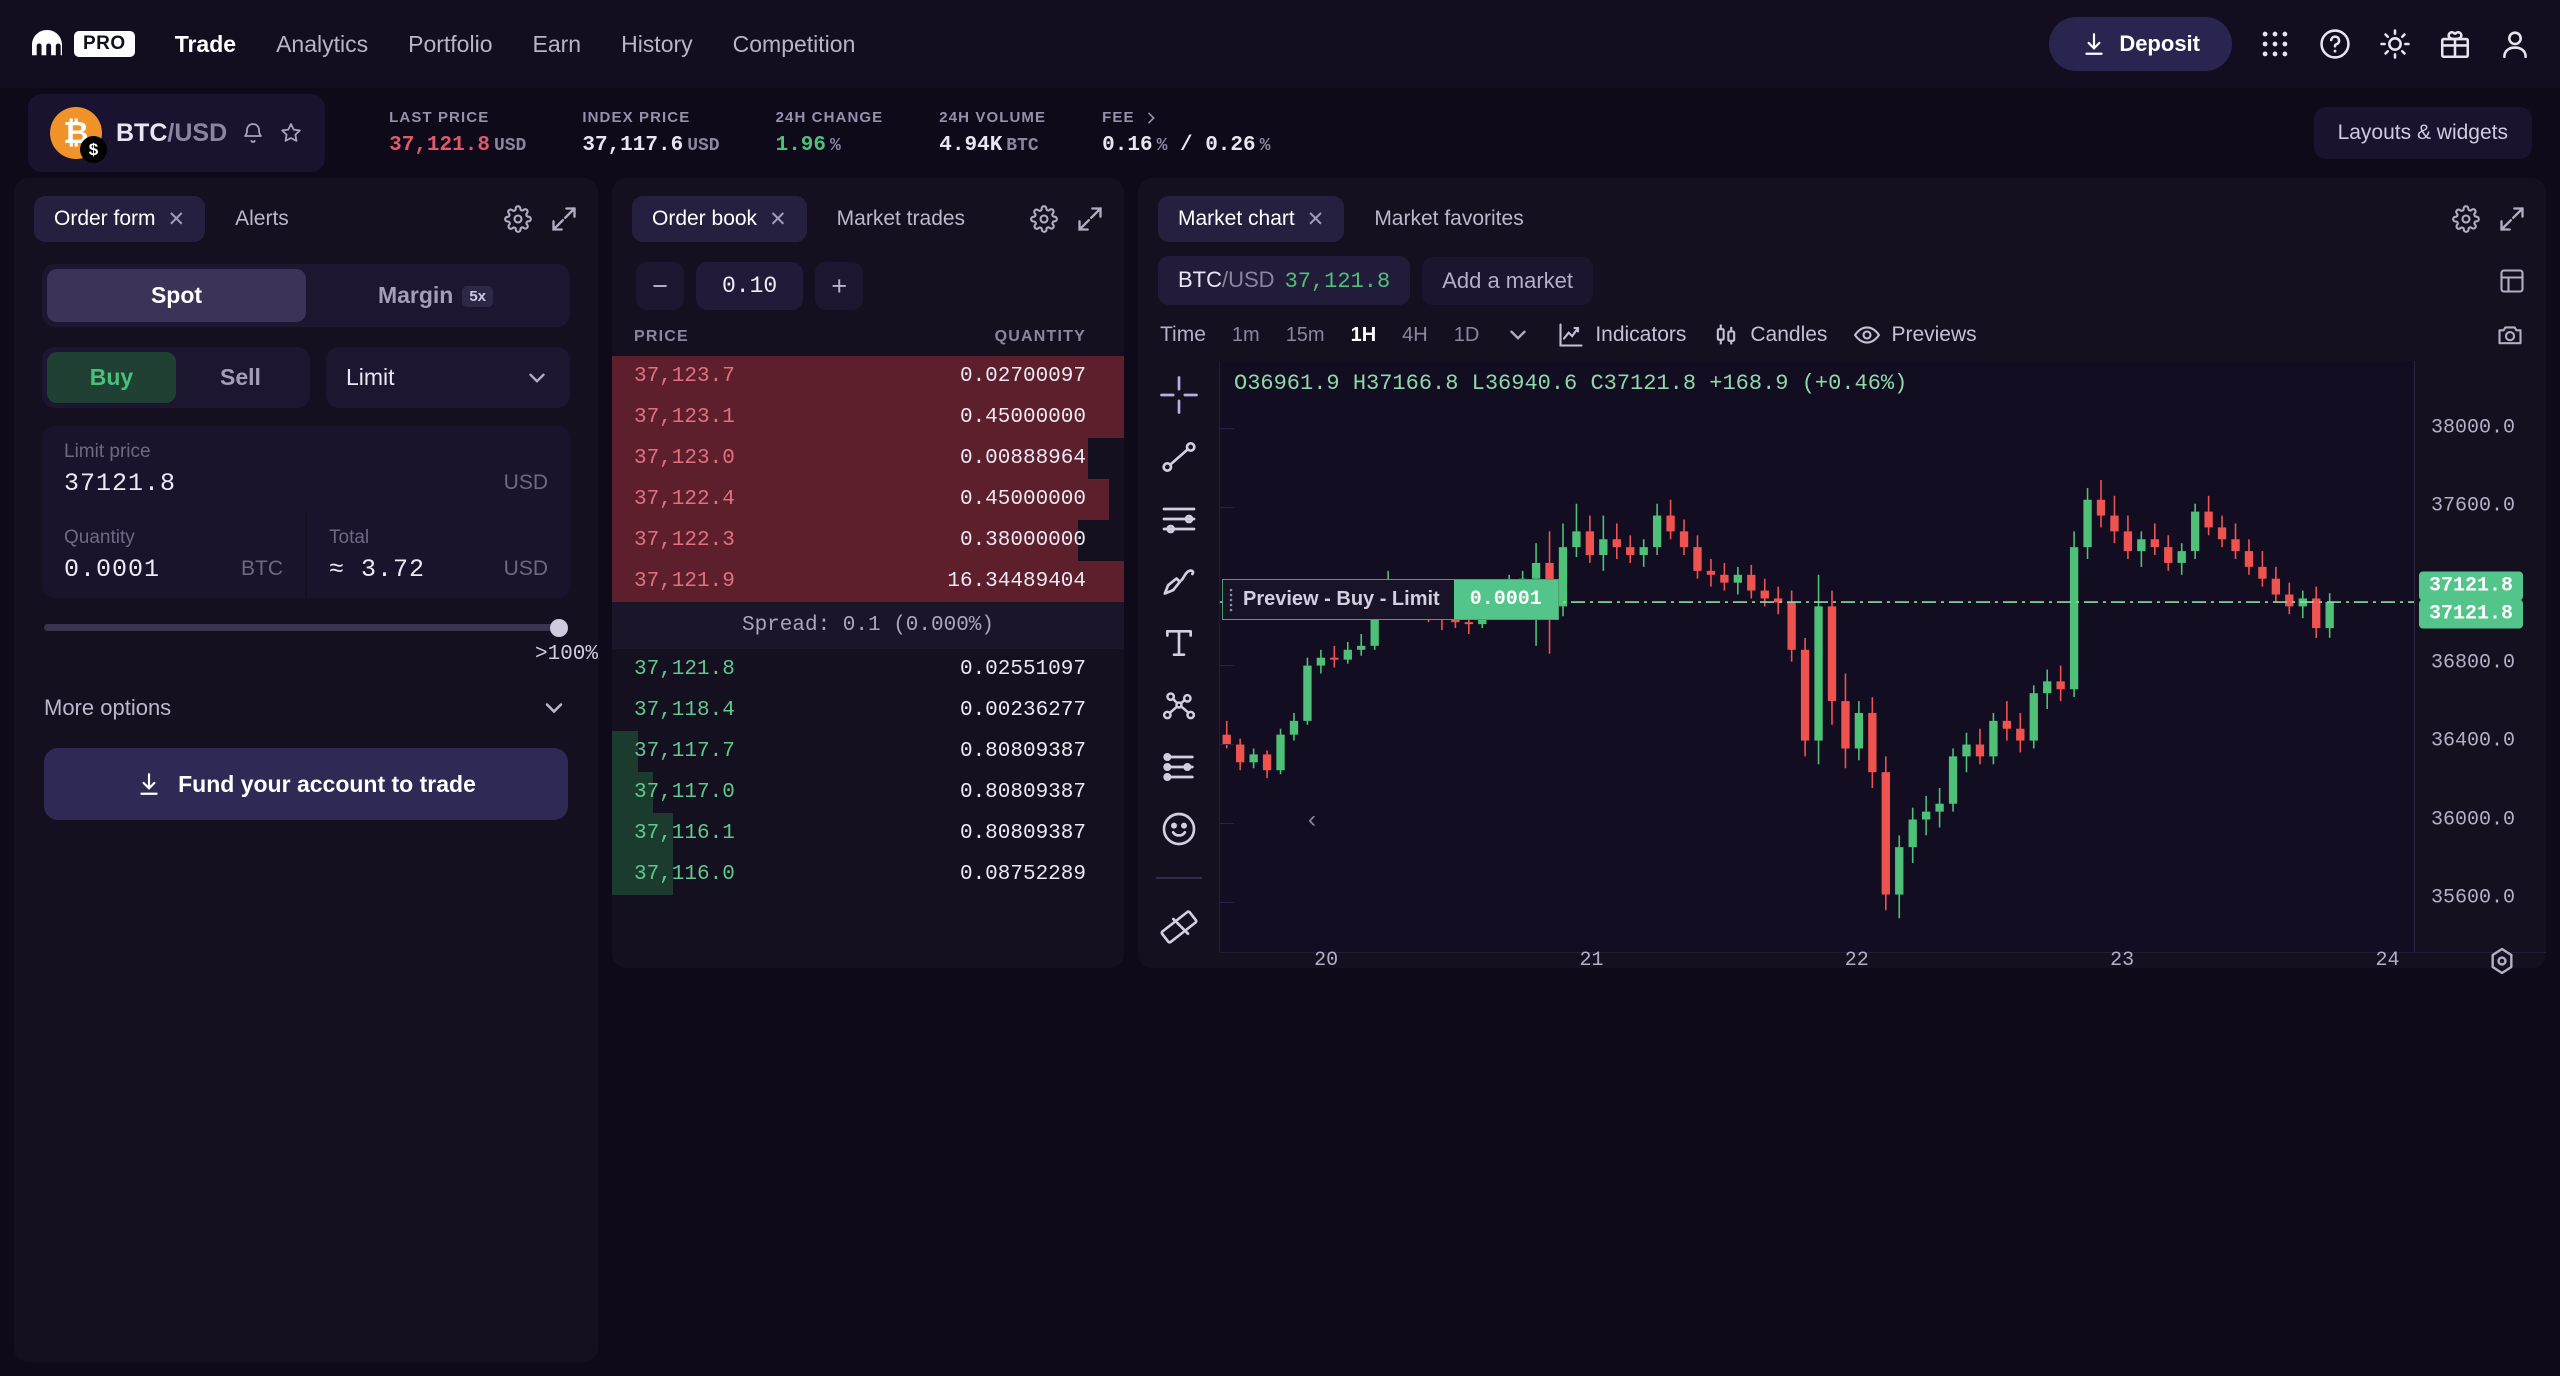 Image resolution: width=2560 pixels, height=1376 pixels. I want to click on fund-account-button: Fund your account to trade, so click(306, 784).